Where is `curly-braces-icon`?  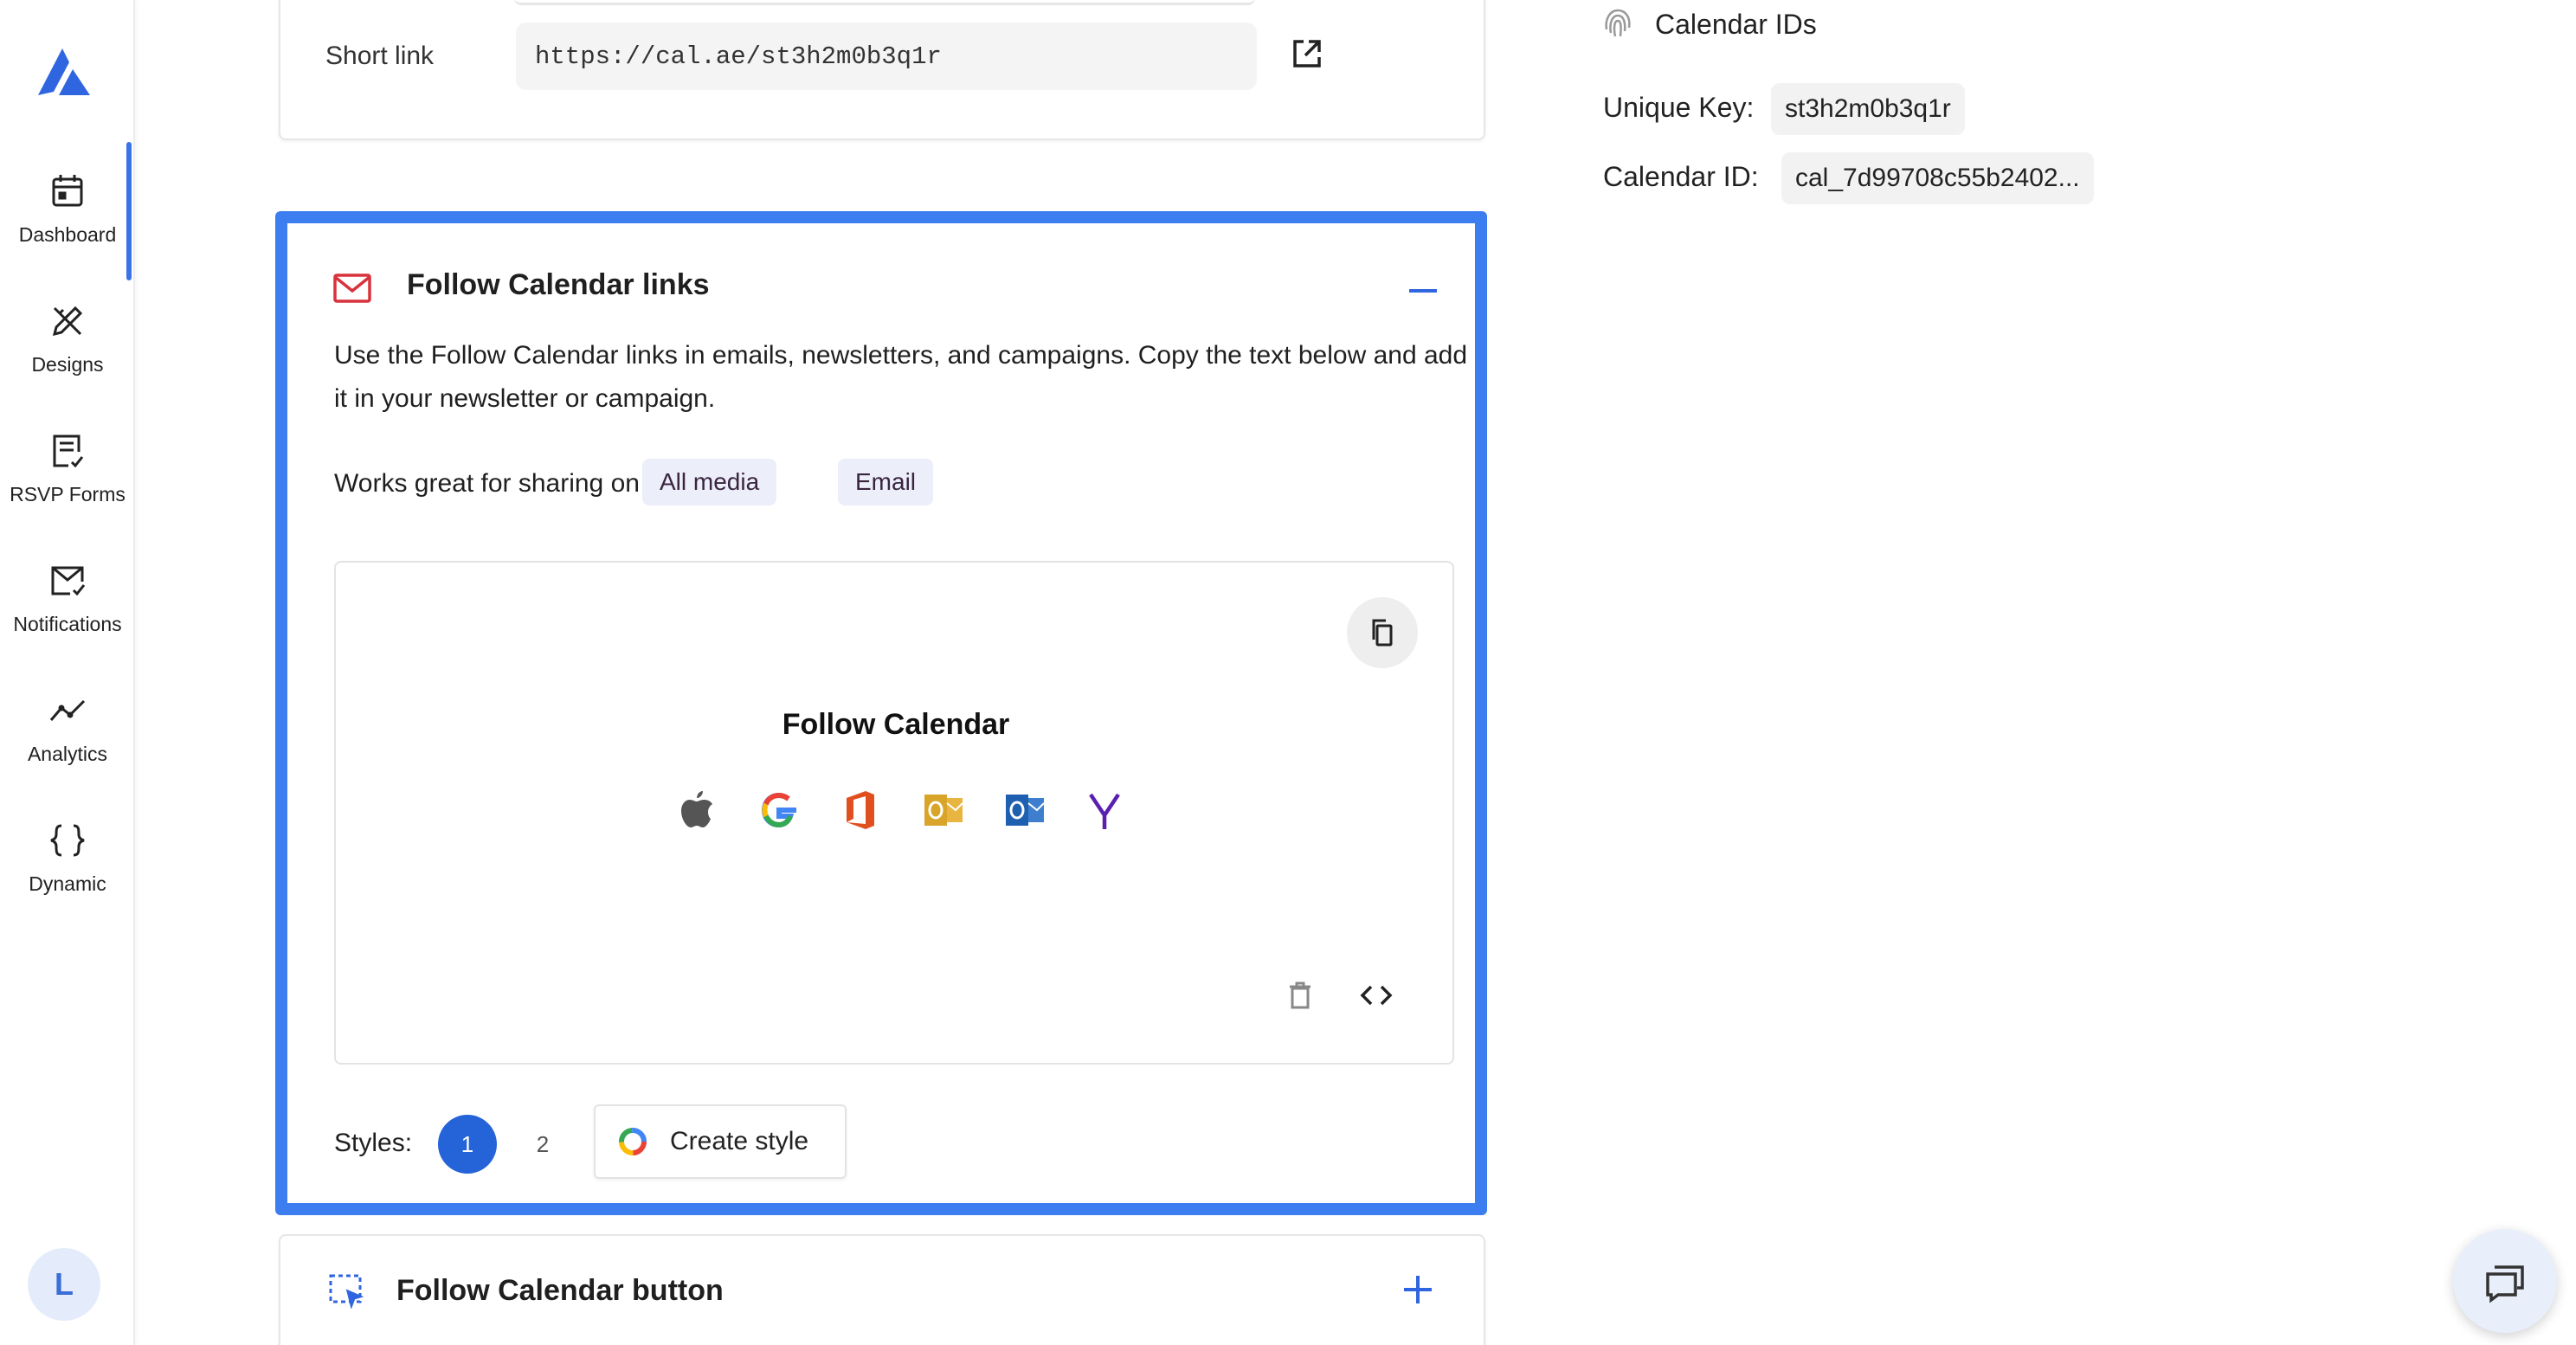 curly-braces-icon is located at coordinates (67, 840).